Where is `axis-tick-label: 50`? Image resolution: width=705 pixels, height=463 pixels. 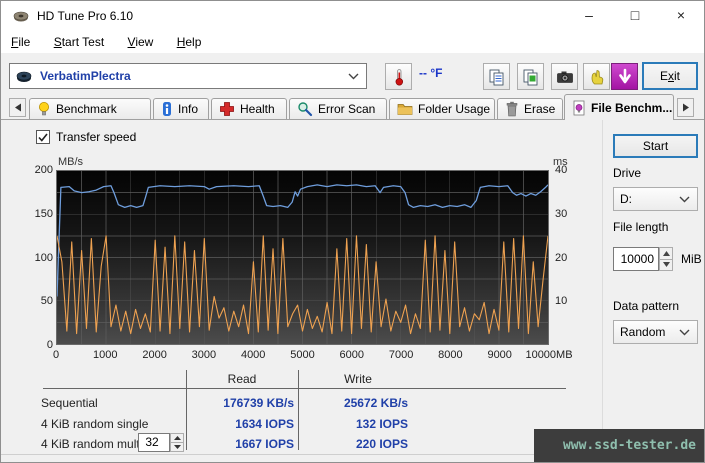
axis-tick-label: 50 is located at coordinates (46, 301).